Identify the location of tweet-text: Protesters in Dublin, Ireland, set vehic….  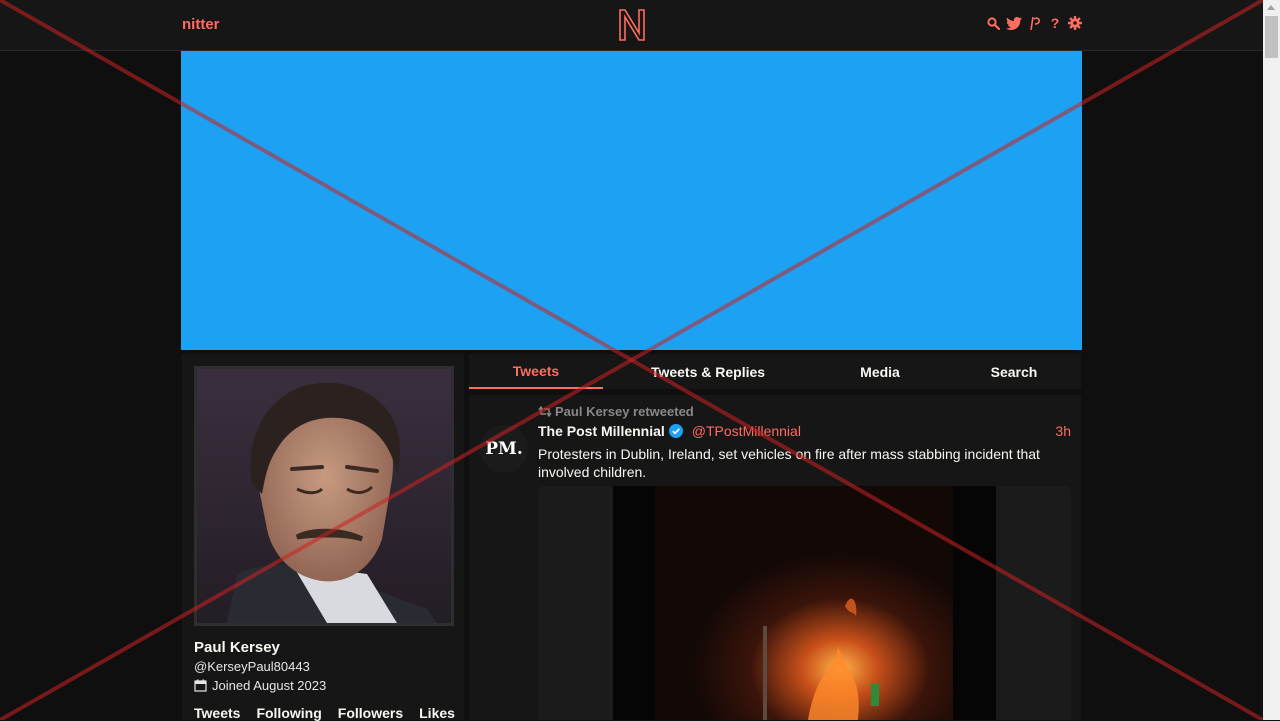
(789, 463).